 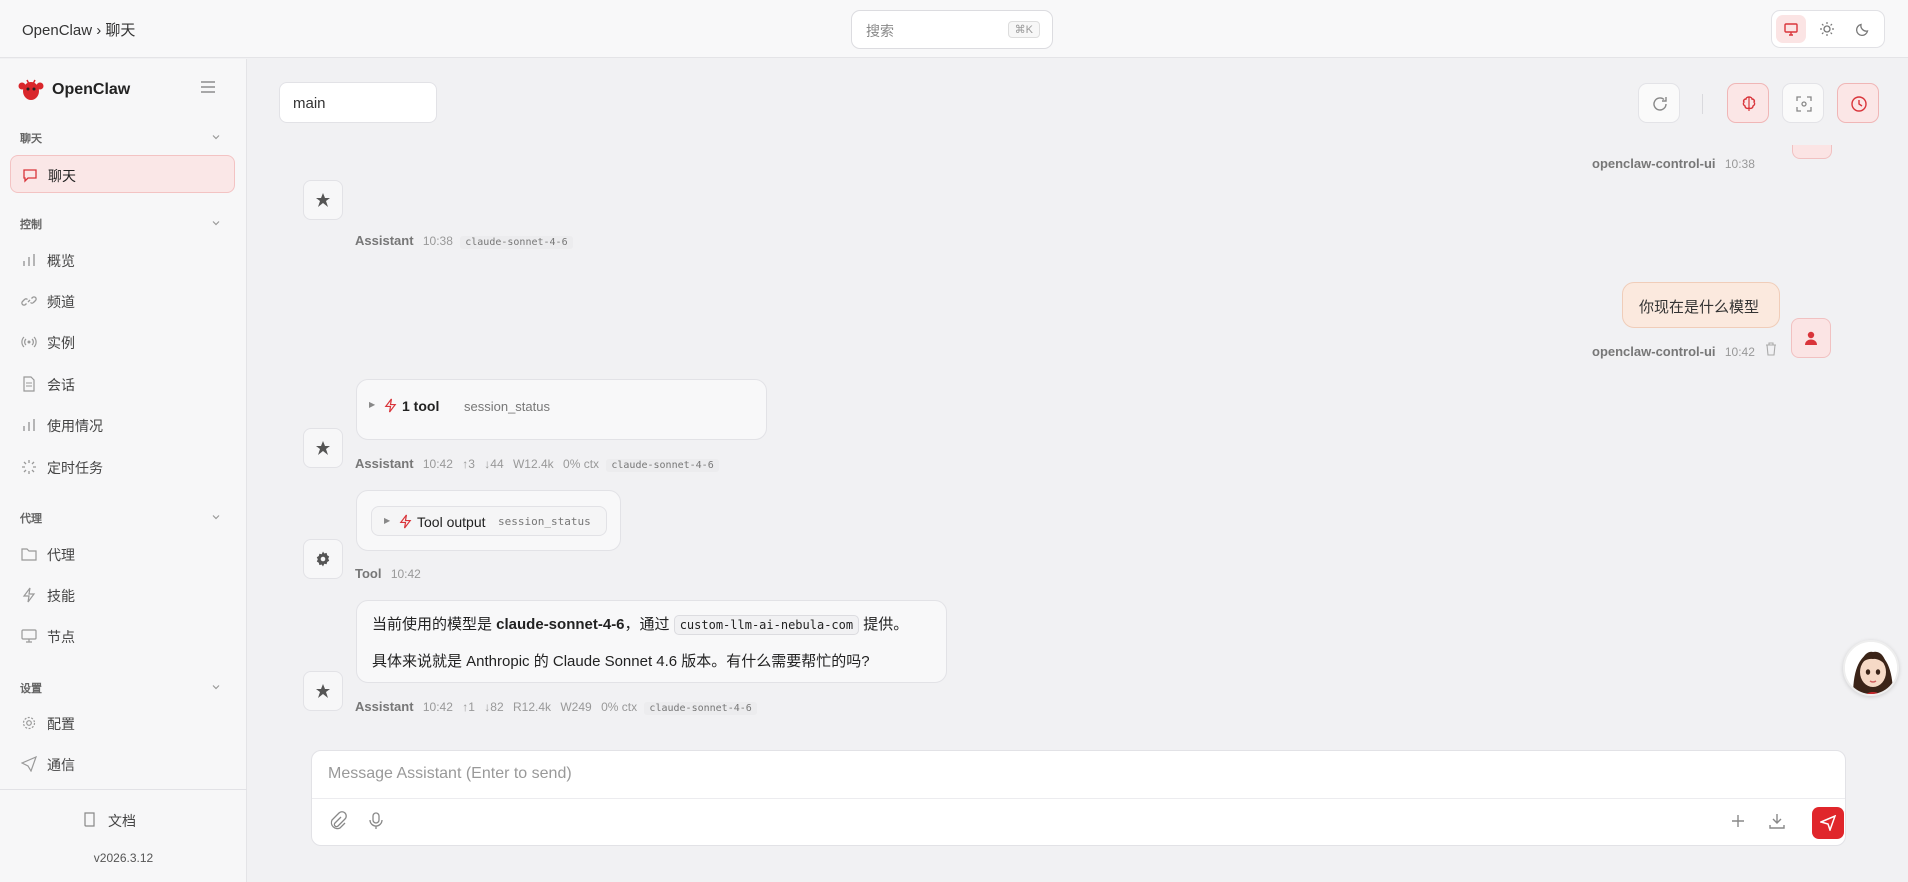 I want to click on session-value: main, so click(x=309, y=103).